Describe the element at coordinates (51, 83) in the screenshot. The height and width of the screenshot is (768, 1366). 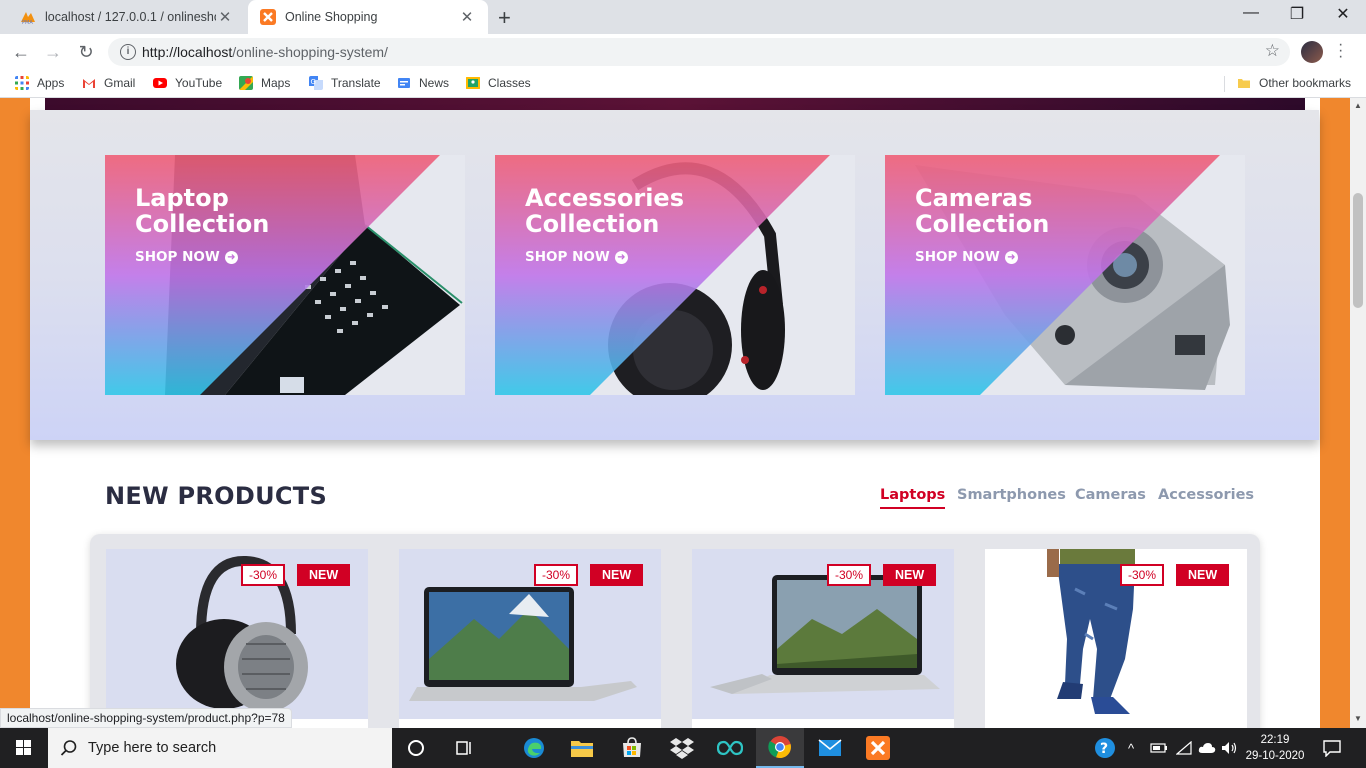
I see `bookmark-label: Apps` at that location.